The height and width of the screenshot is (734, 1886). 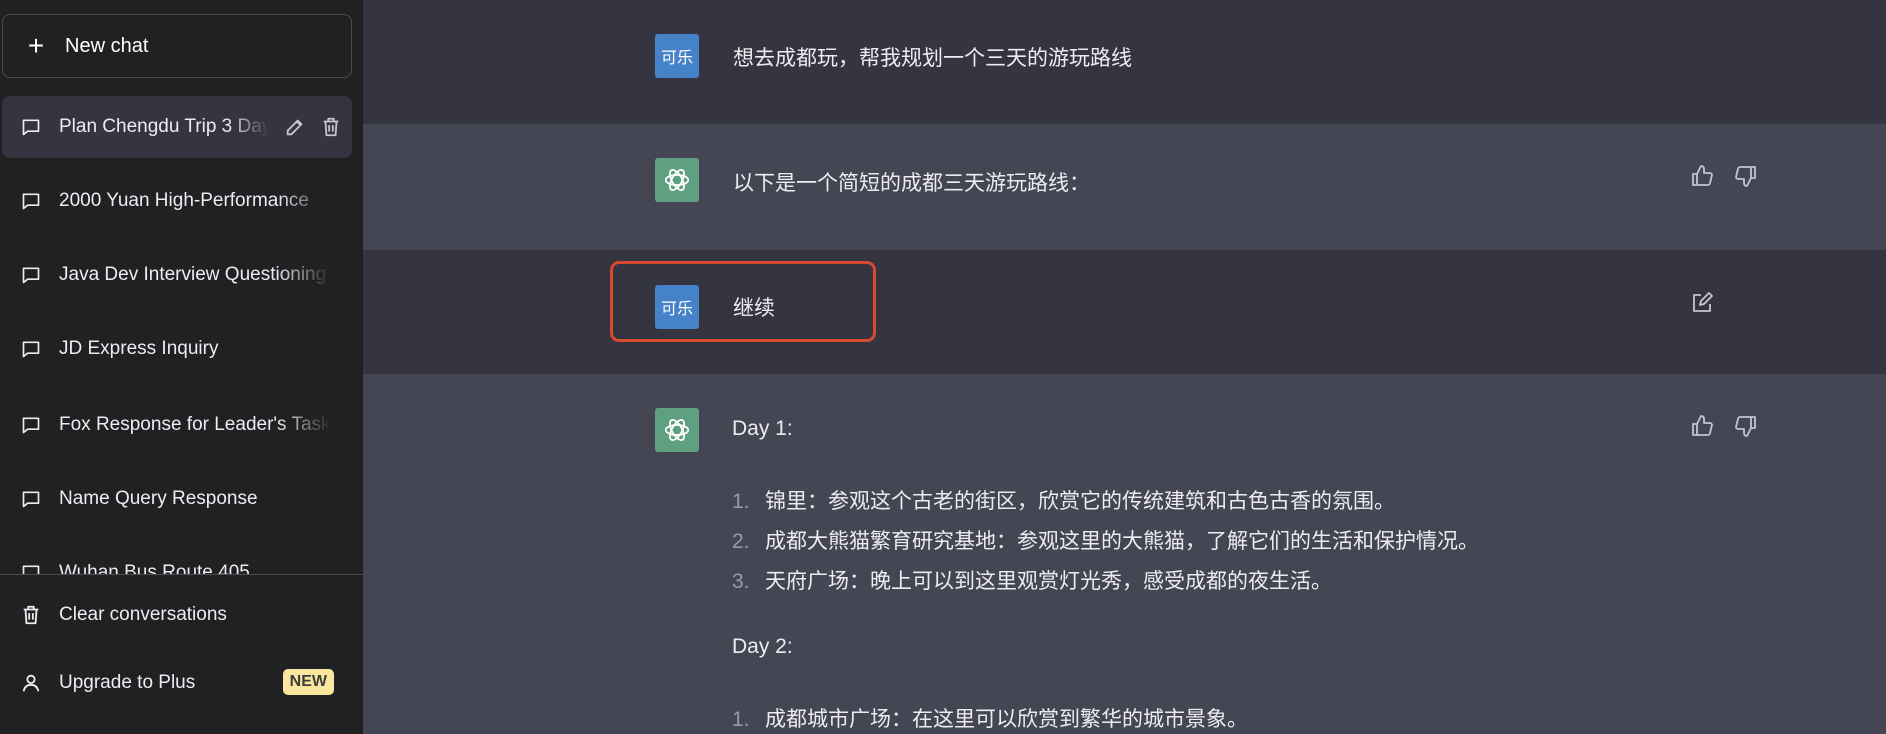 I want to click on clear-conversations-label: Clear conversations, so click(x=143, y=614).